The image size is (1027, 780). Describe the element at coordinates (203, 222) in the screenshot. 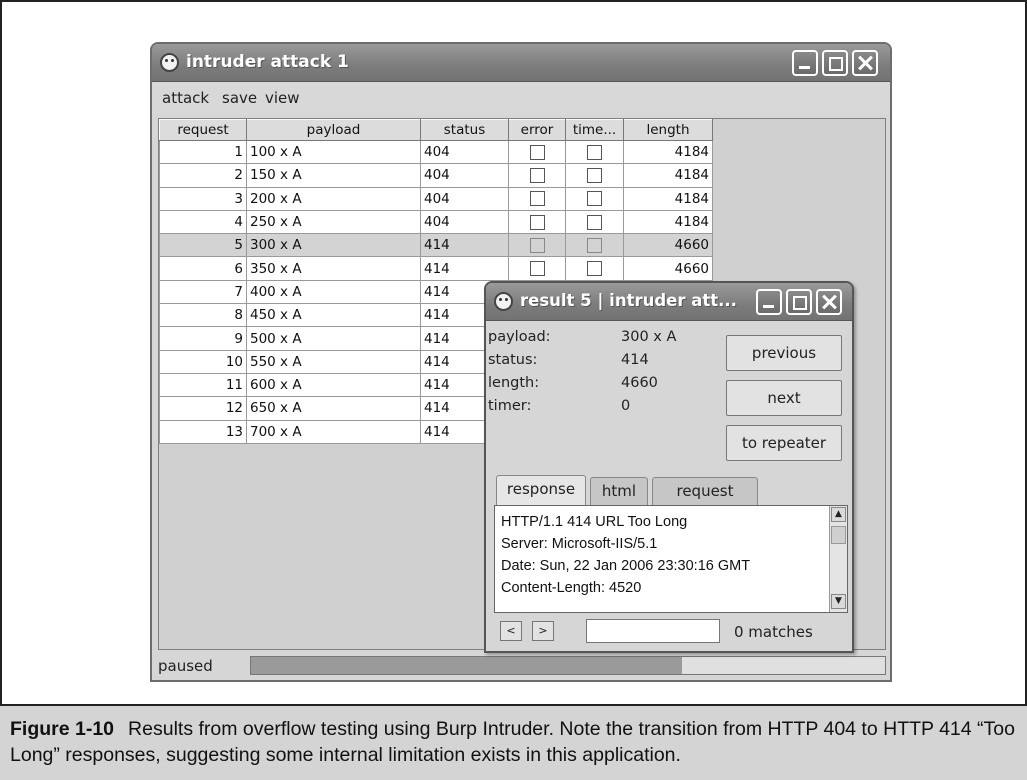

I see `request-cell: 4` at that location.